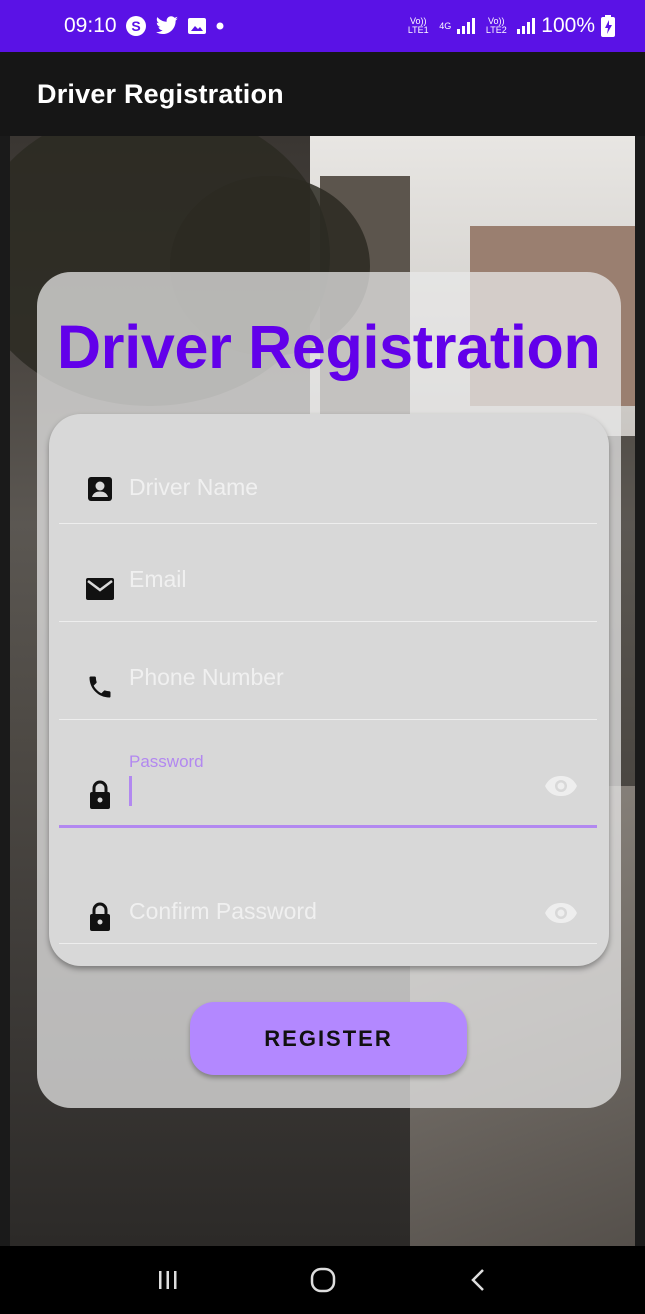  I want to click on email-placeholder: Email, so click(158, 579).